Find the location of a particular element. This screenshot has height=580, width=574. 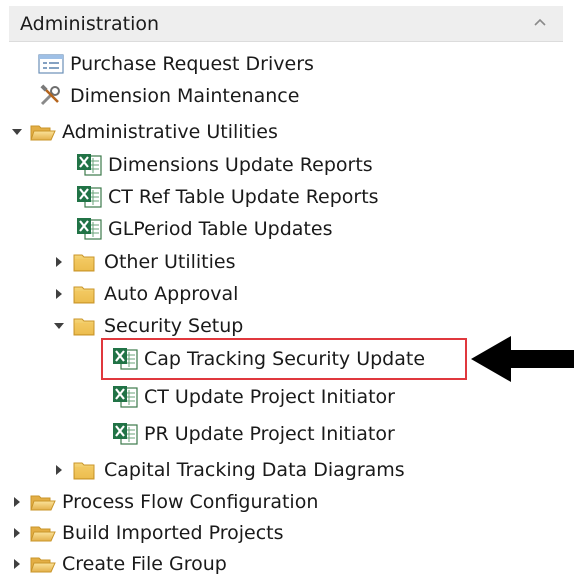

tree-item-dimensions-update-reports: Dimensions Update Reports is located at coordinates (224, 165).